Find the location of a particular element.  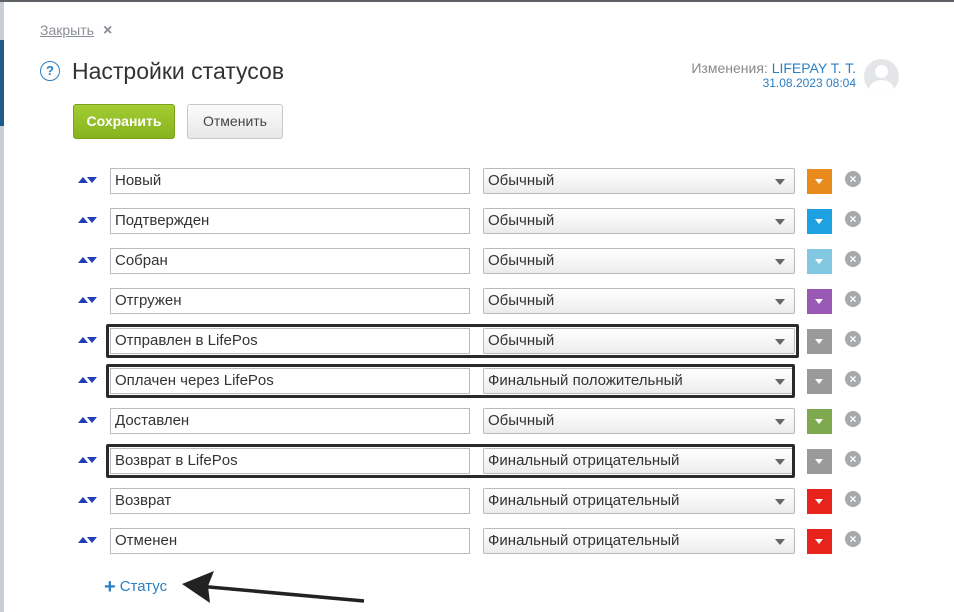

avatar is located at coordinates (881, 76).